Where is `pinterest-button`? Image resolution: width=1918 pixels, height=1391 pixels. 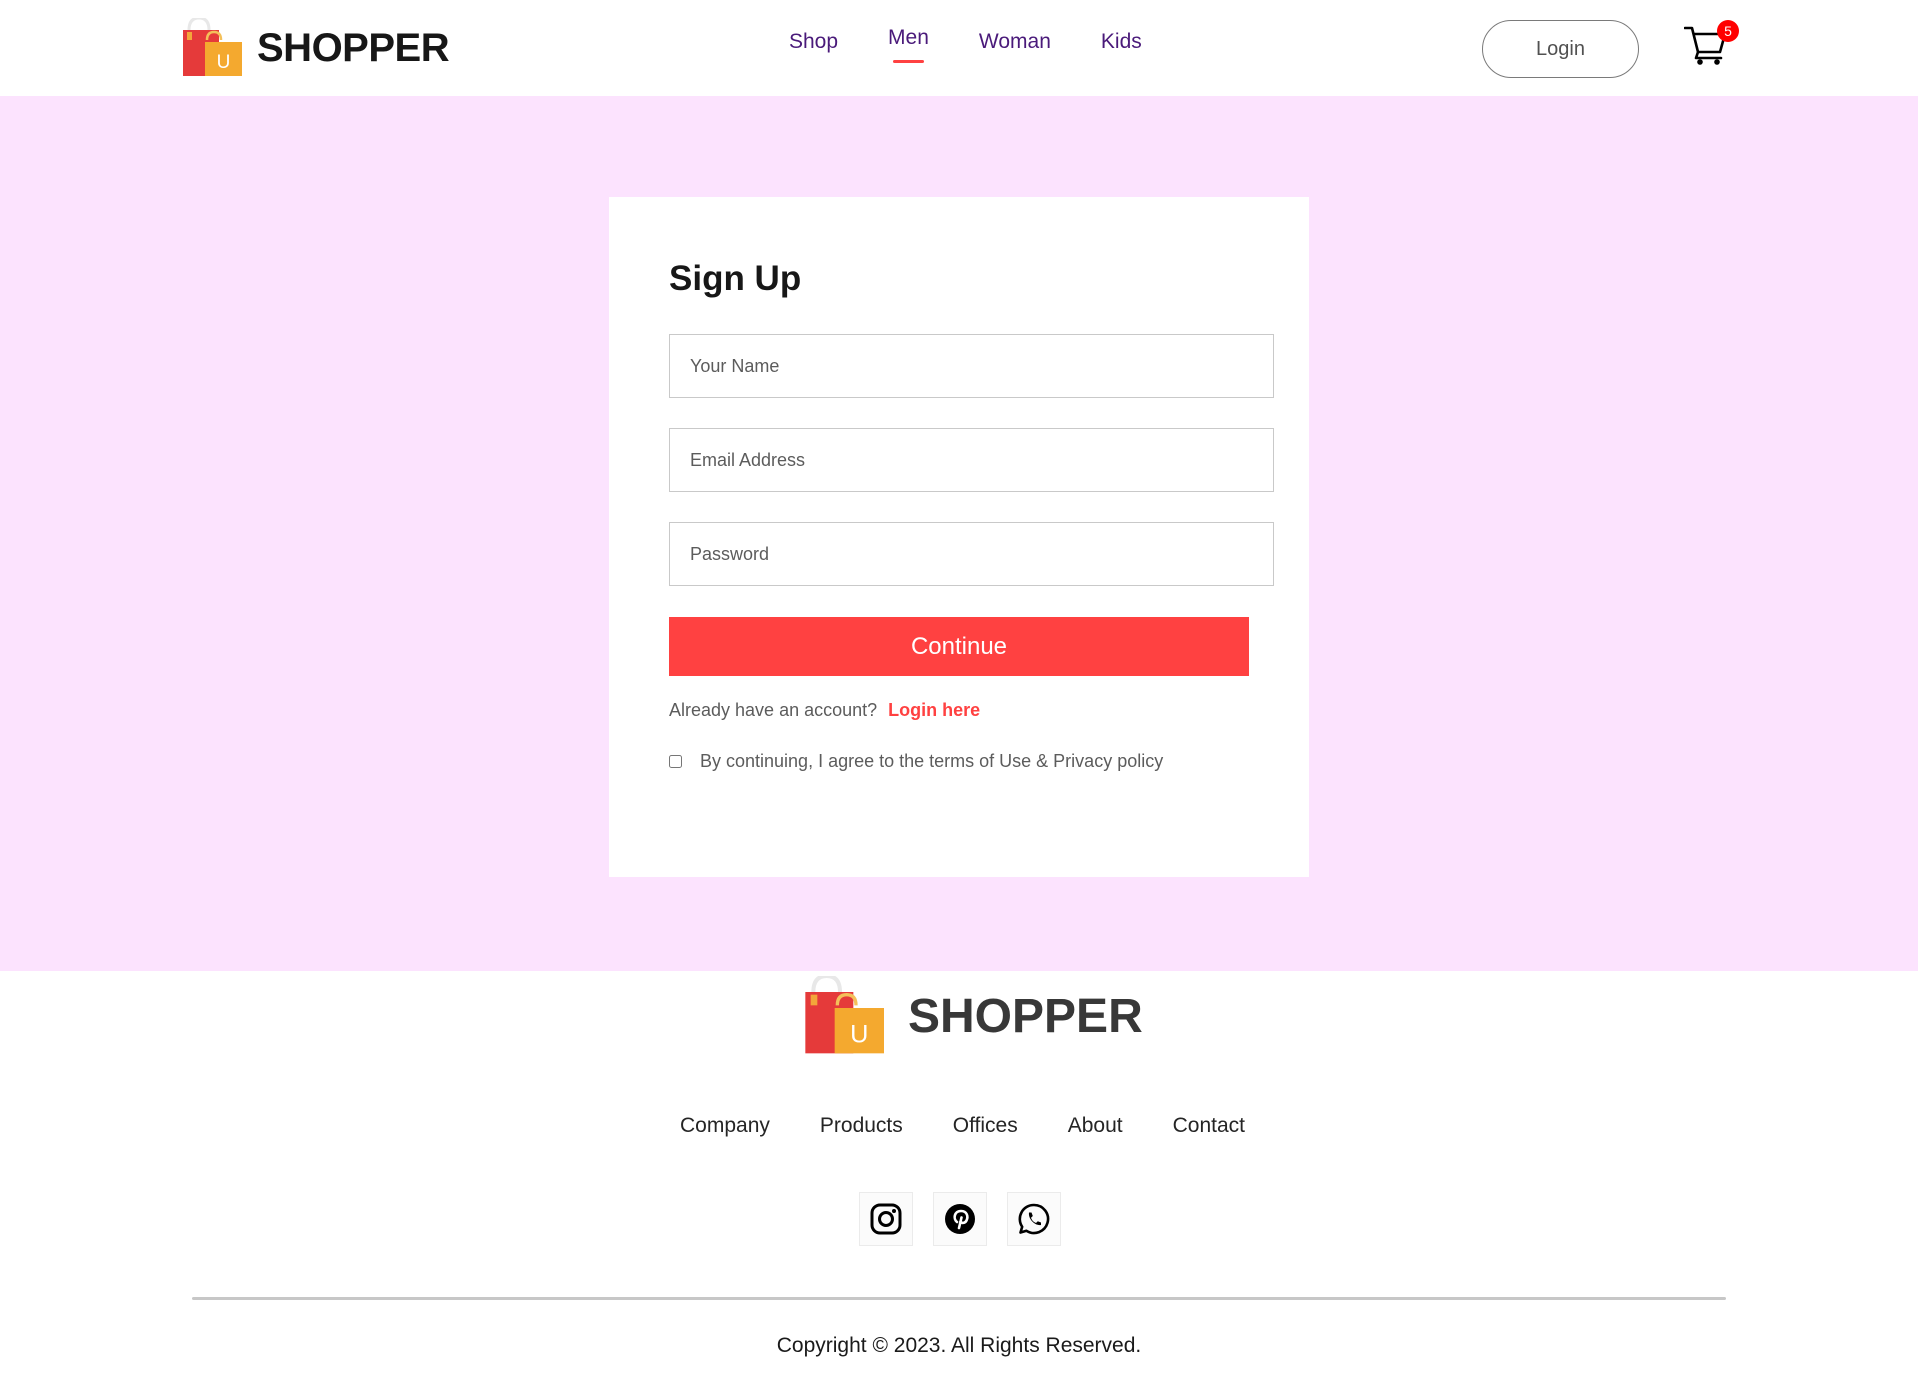 pinterest-button is located at coordinates (960, 1219).